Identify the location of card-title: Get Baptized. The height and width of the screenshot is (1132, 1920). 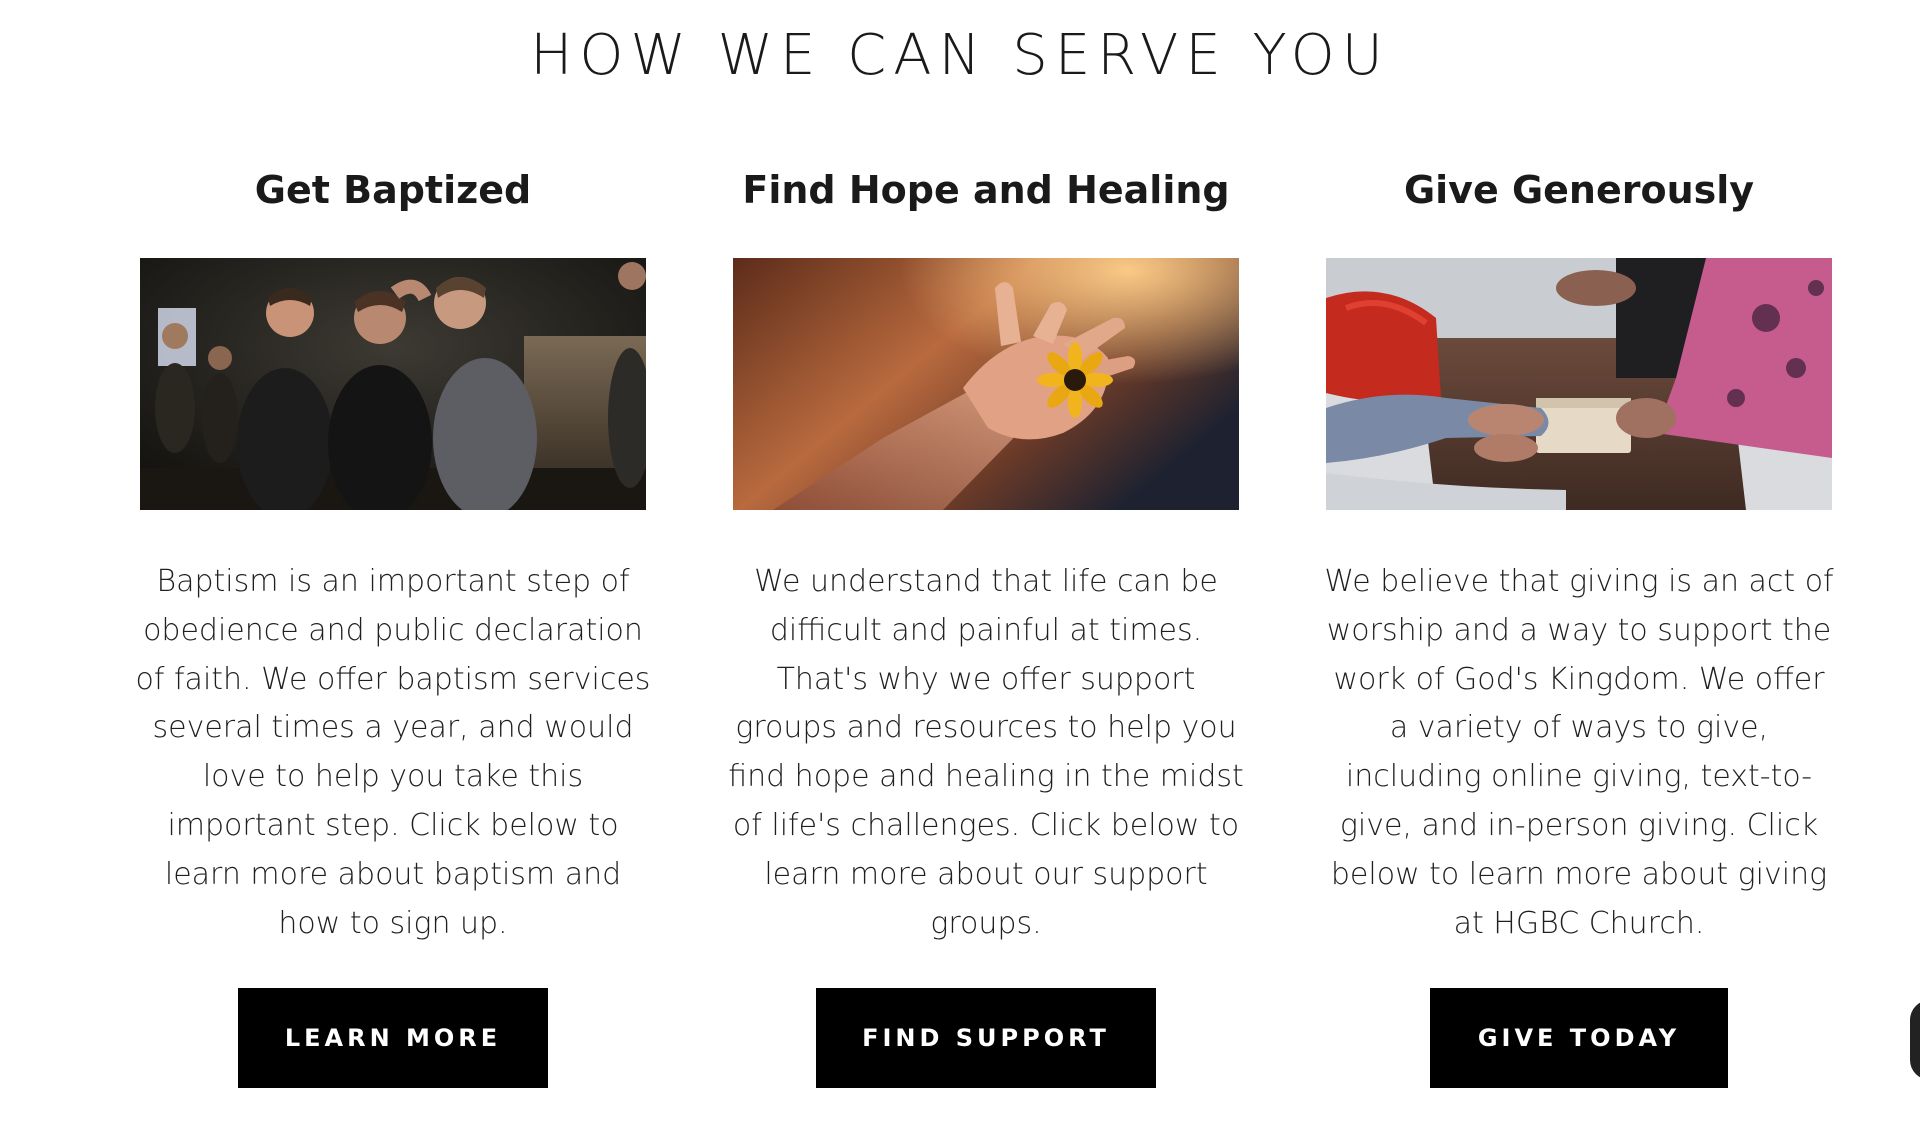
(393, 190).